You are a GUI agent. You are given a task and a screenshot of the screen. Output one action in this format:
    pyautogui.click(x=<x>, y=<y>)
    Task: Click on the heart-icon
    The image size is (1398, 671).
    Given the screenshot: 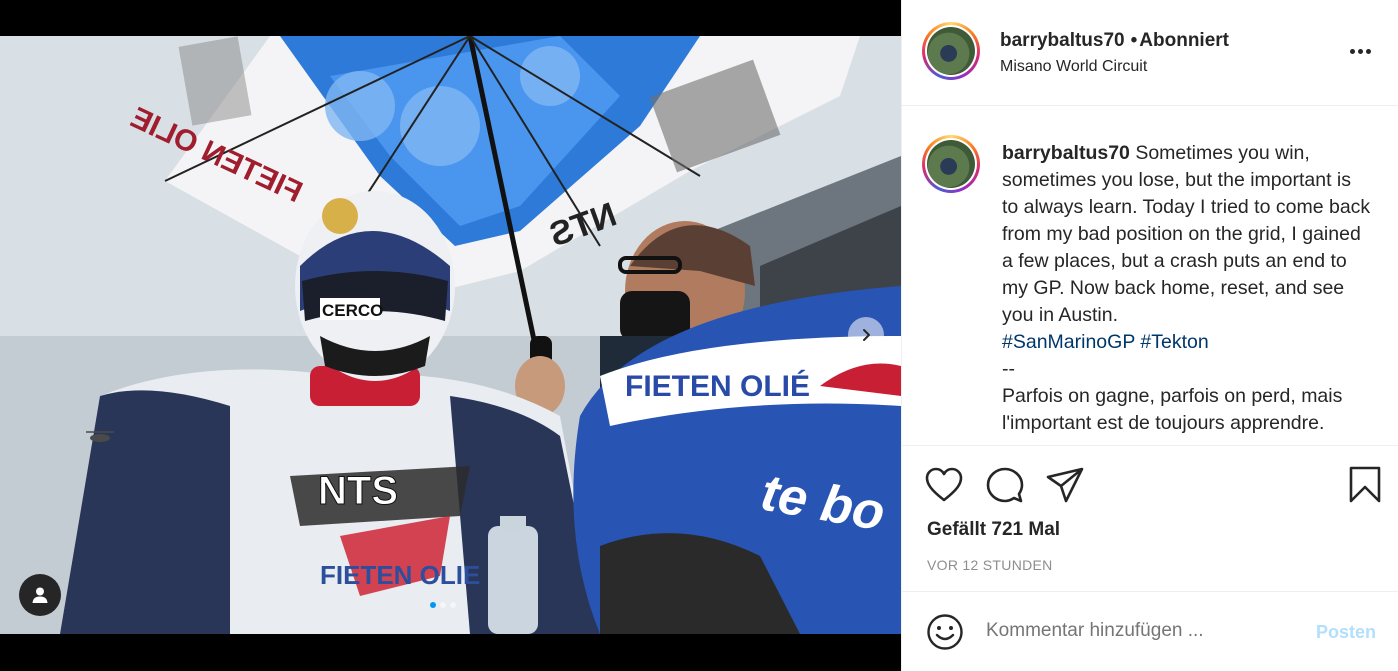 What is the action you would take?
    pyautogui.click(x=944, y=485)
    